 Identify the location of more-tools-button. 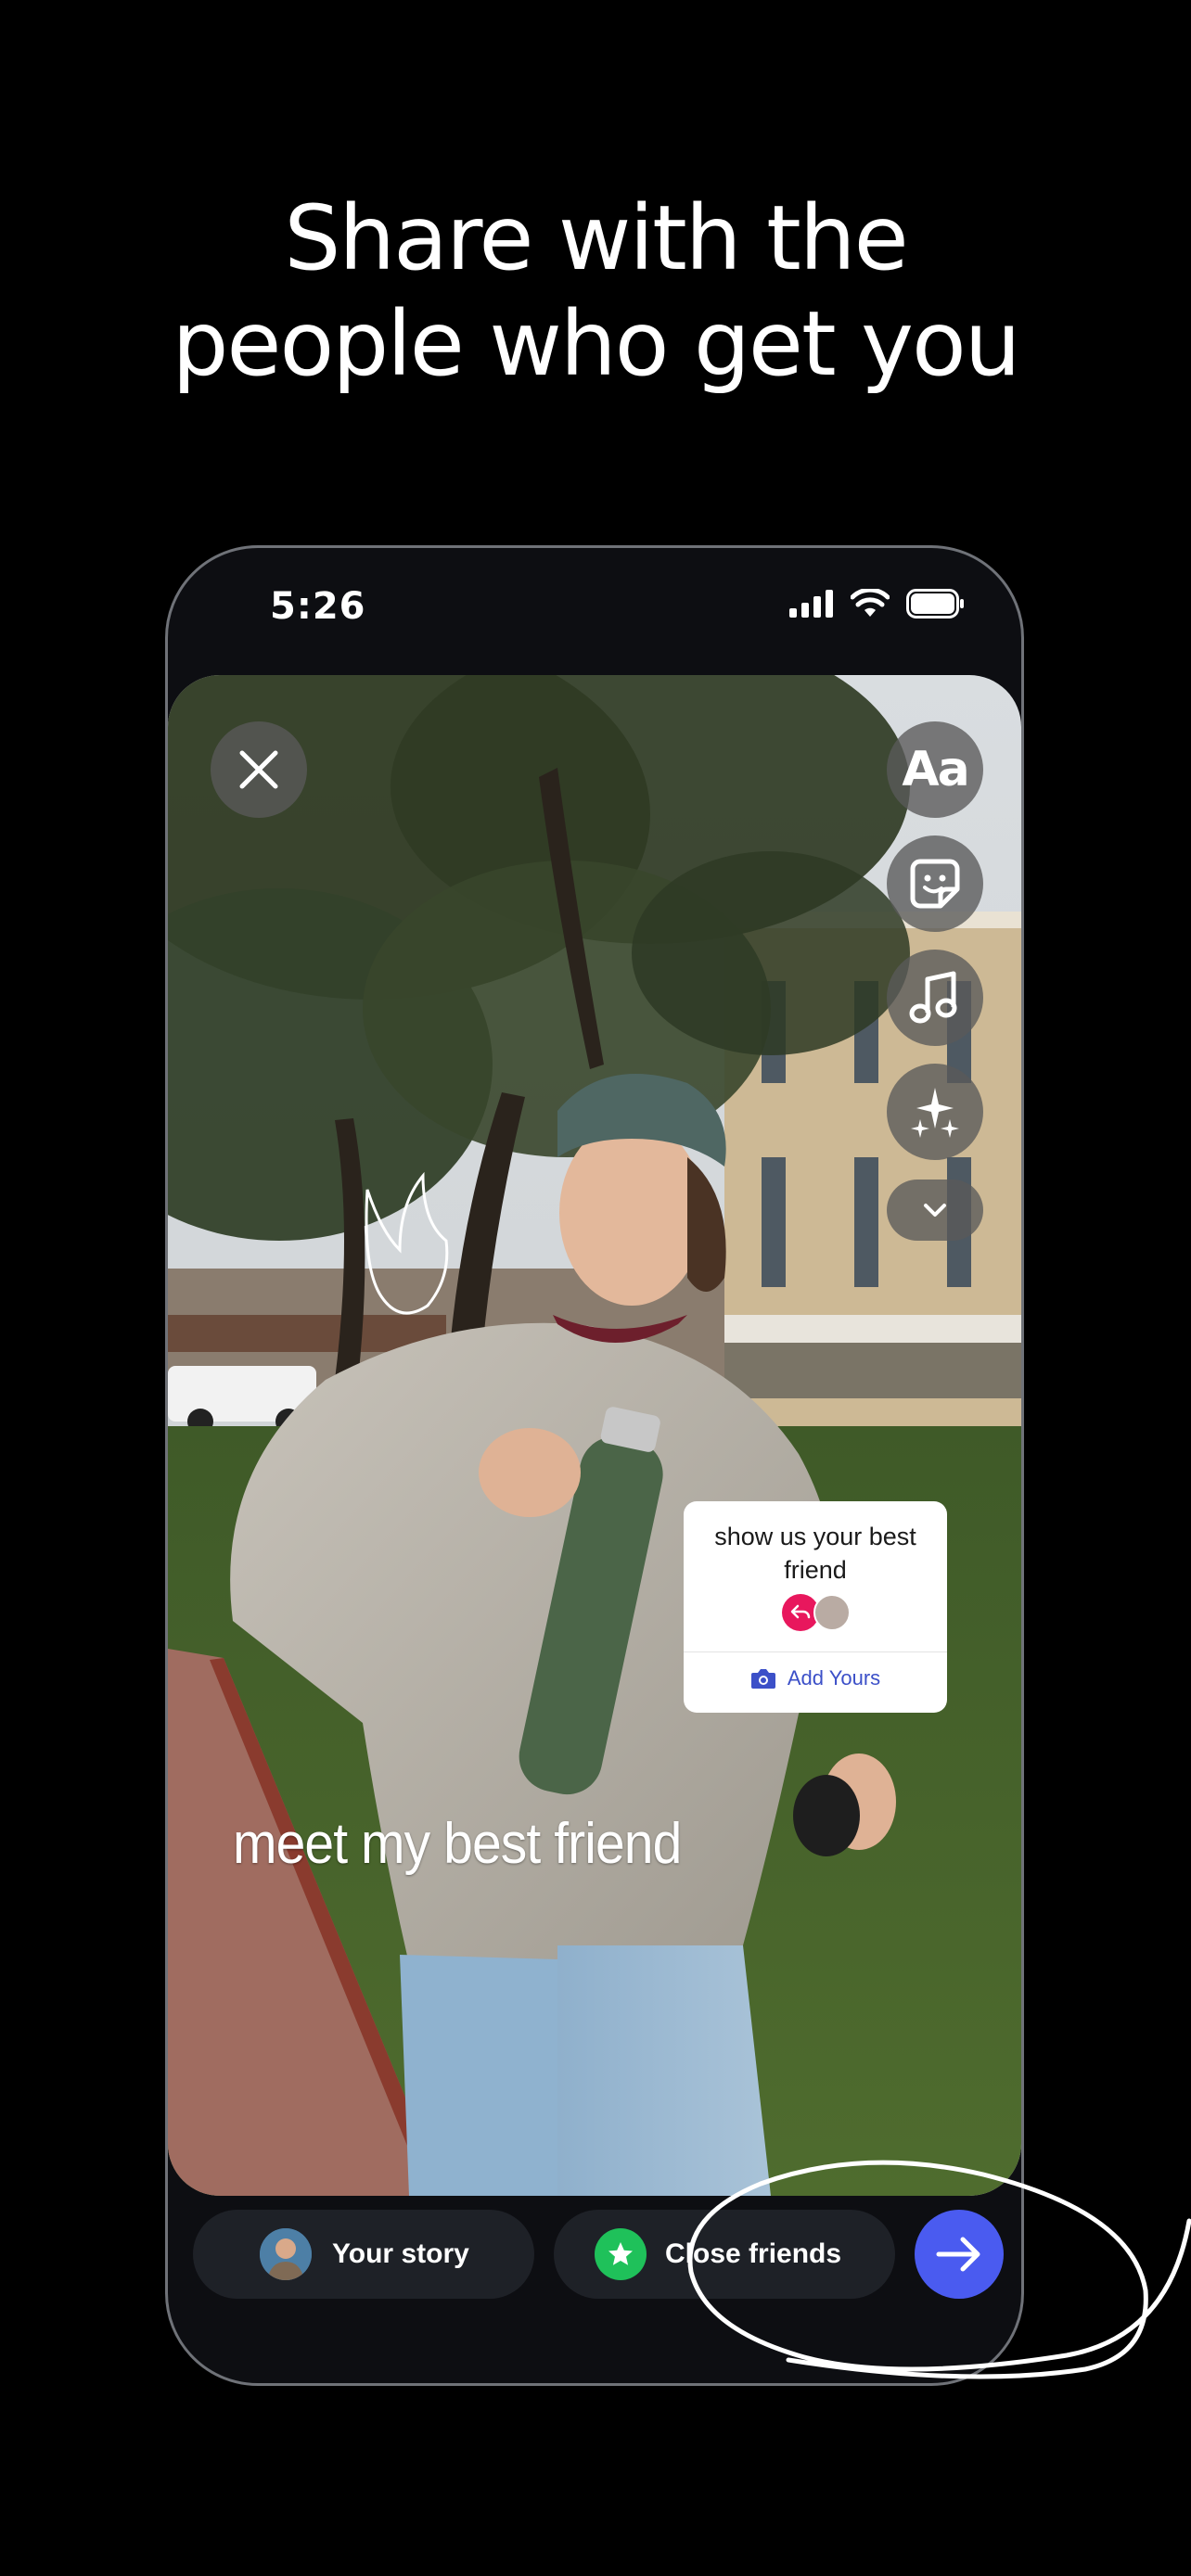
(935, 1210).